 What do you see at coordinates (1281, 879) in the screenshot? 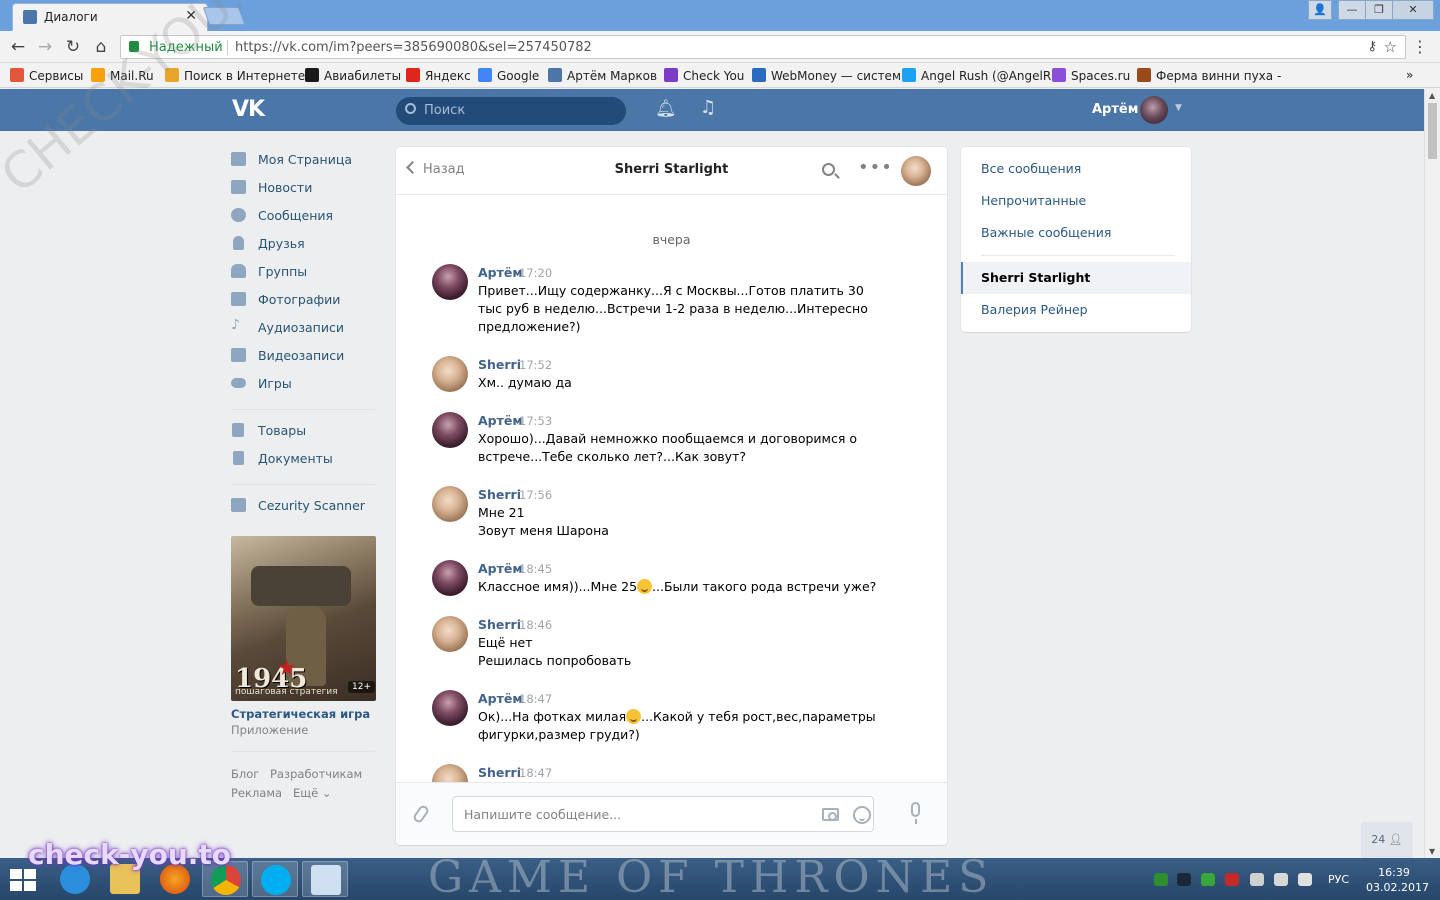
I see `tray-network-icon` at bounding box center [1281, 879].